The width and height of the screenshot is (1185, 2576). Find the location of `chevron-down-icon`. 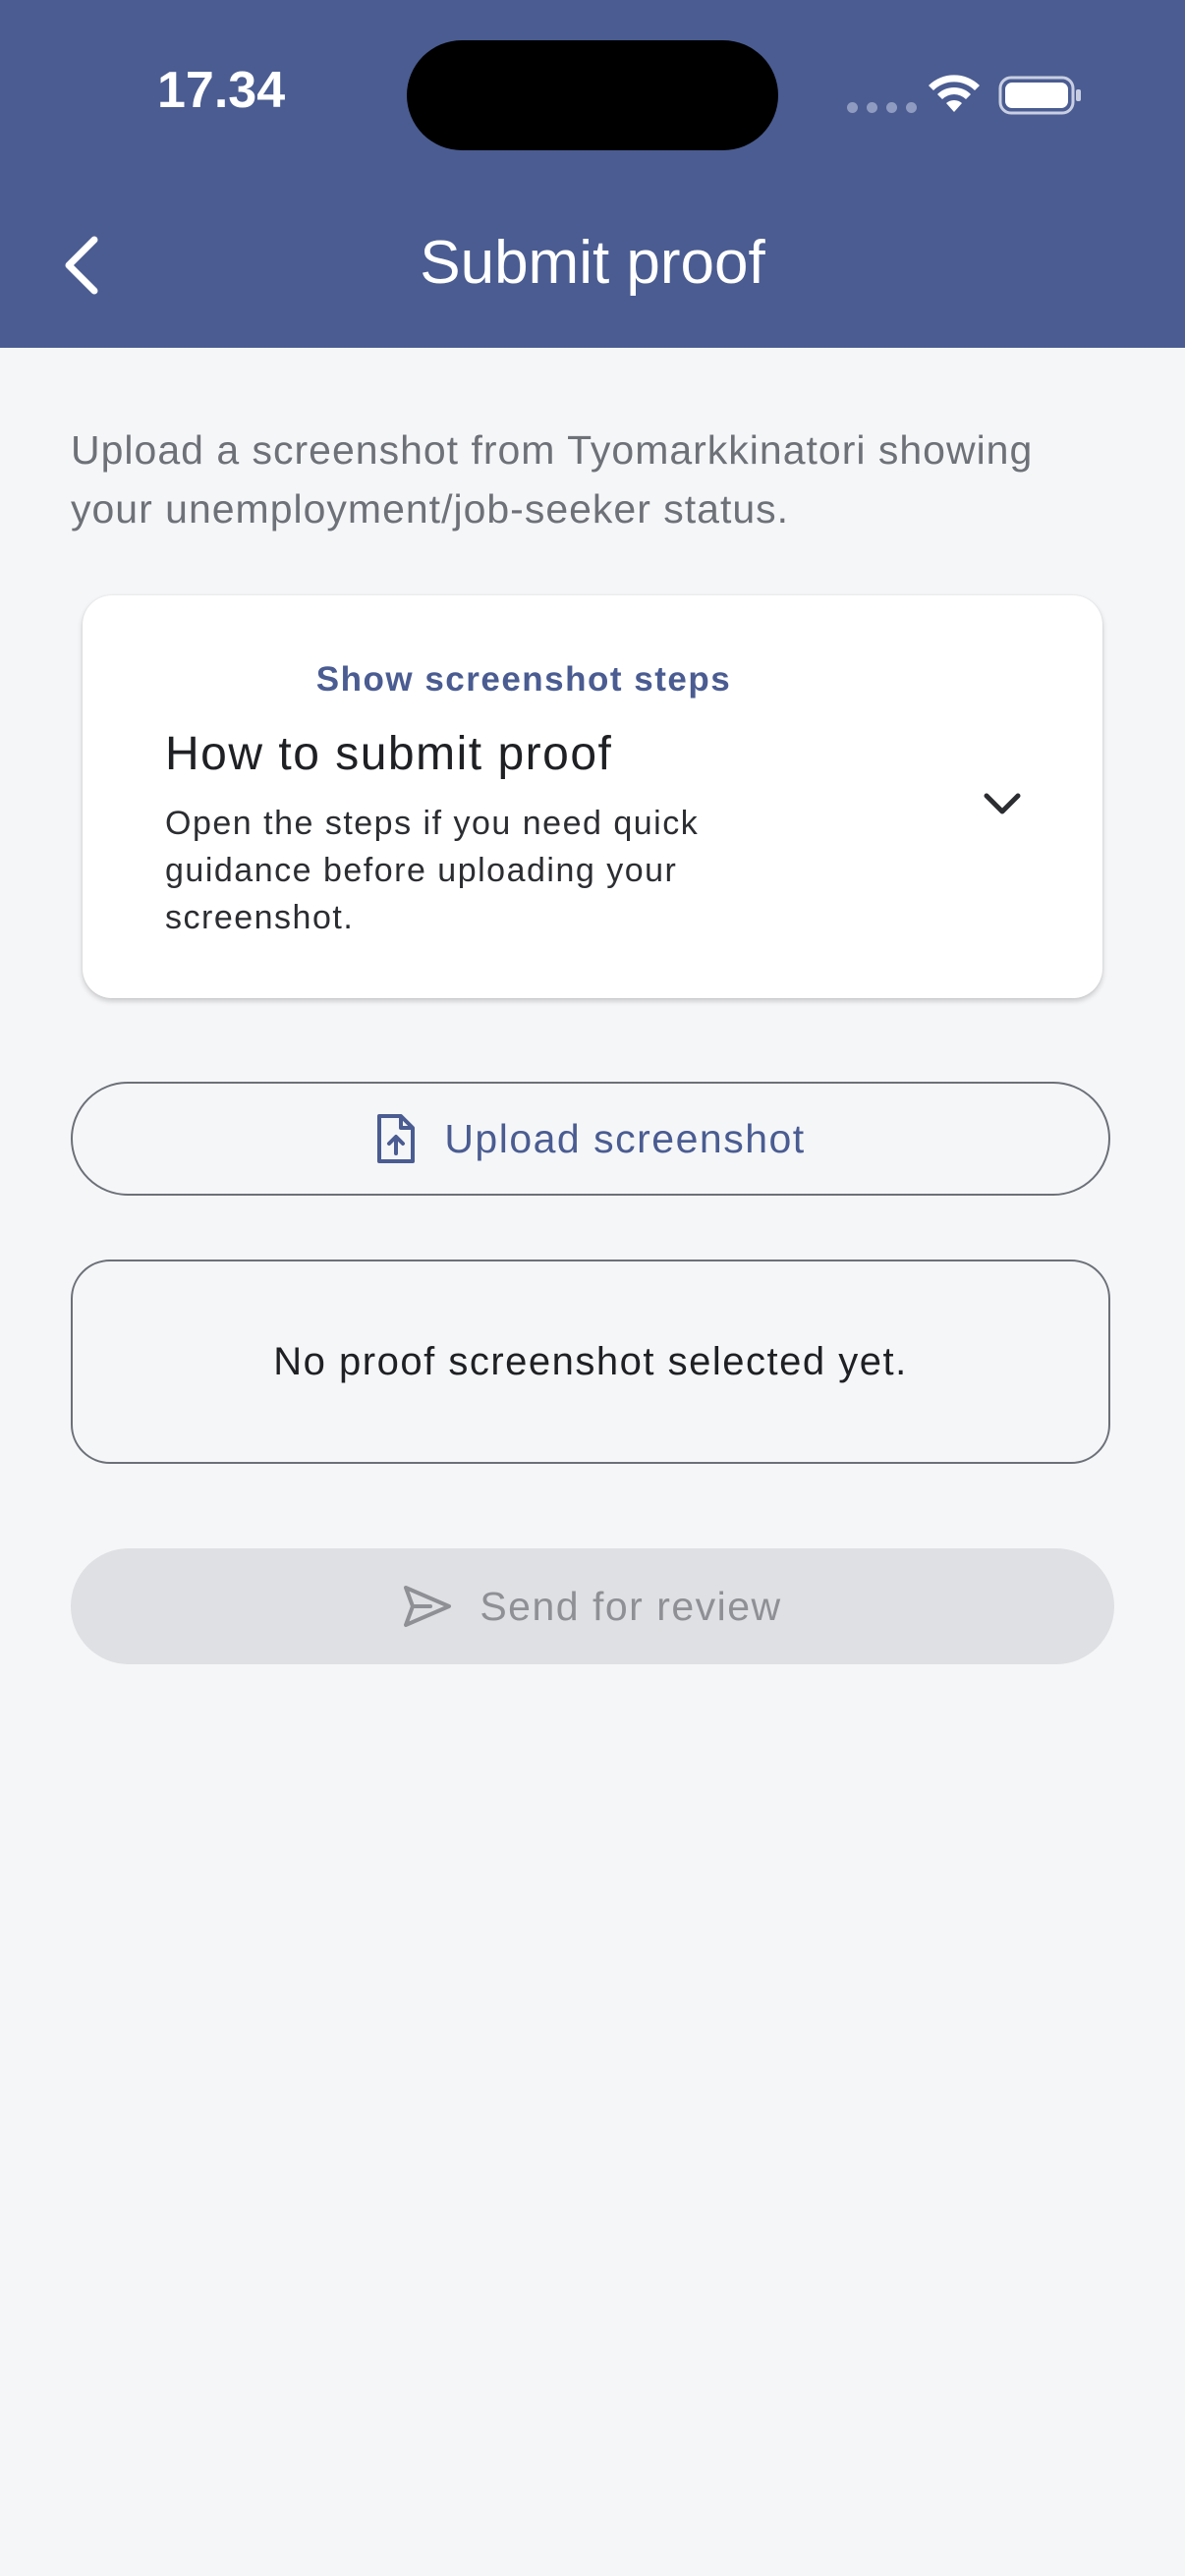

chevron-down-icon is located at coordinates (1003, 803).